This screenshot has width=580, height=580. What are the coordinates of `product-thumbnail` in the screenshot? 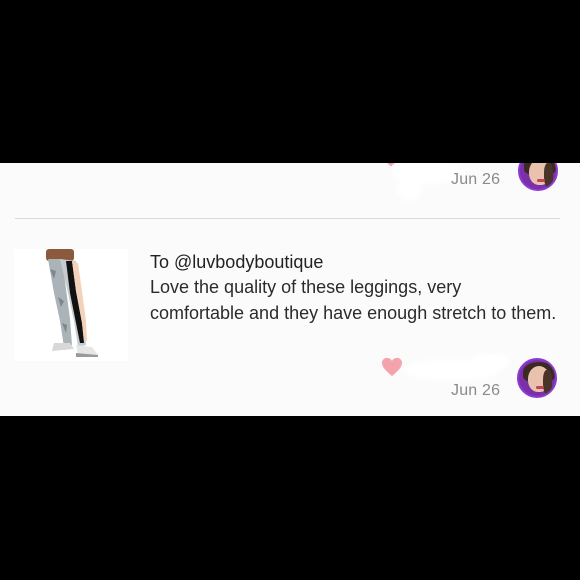 It's located at (71, 305).